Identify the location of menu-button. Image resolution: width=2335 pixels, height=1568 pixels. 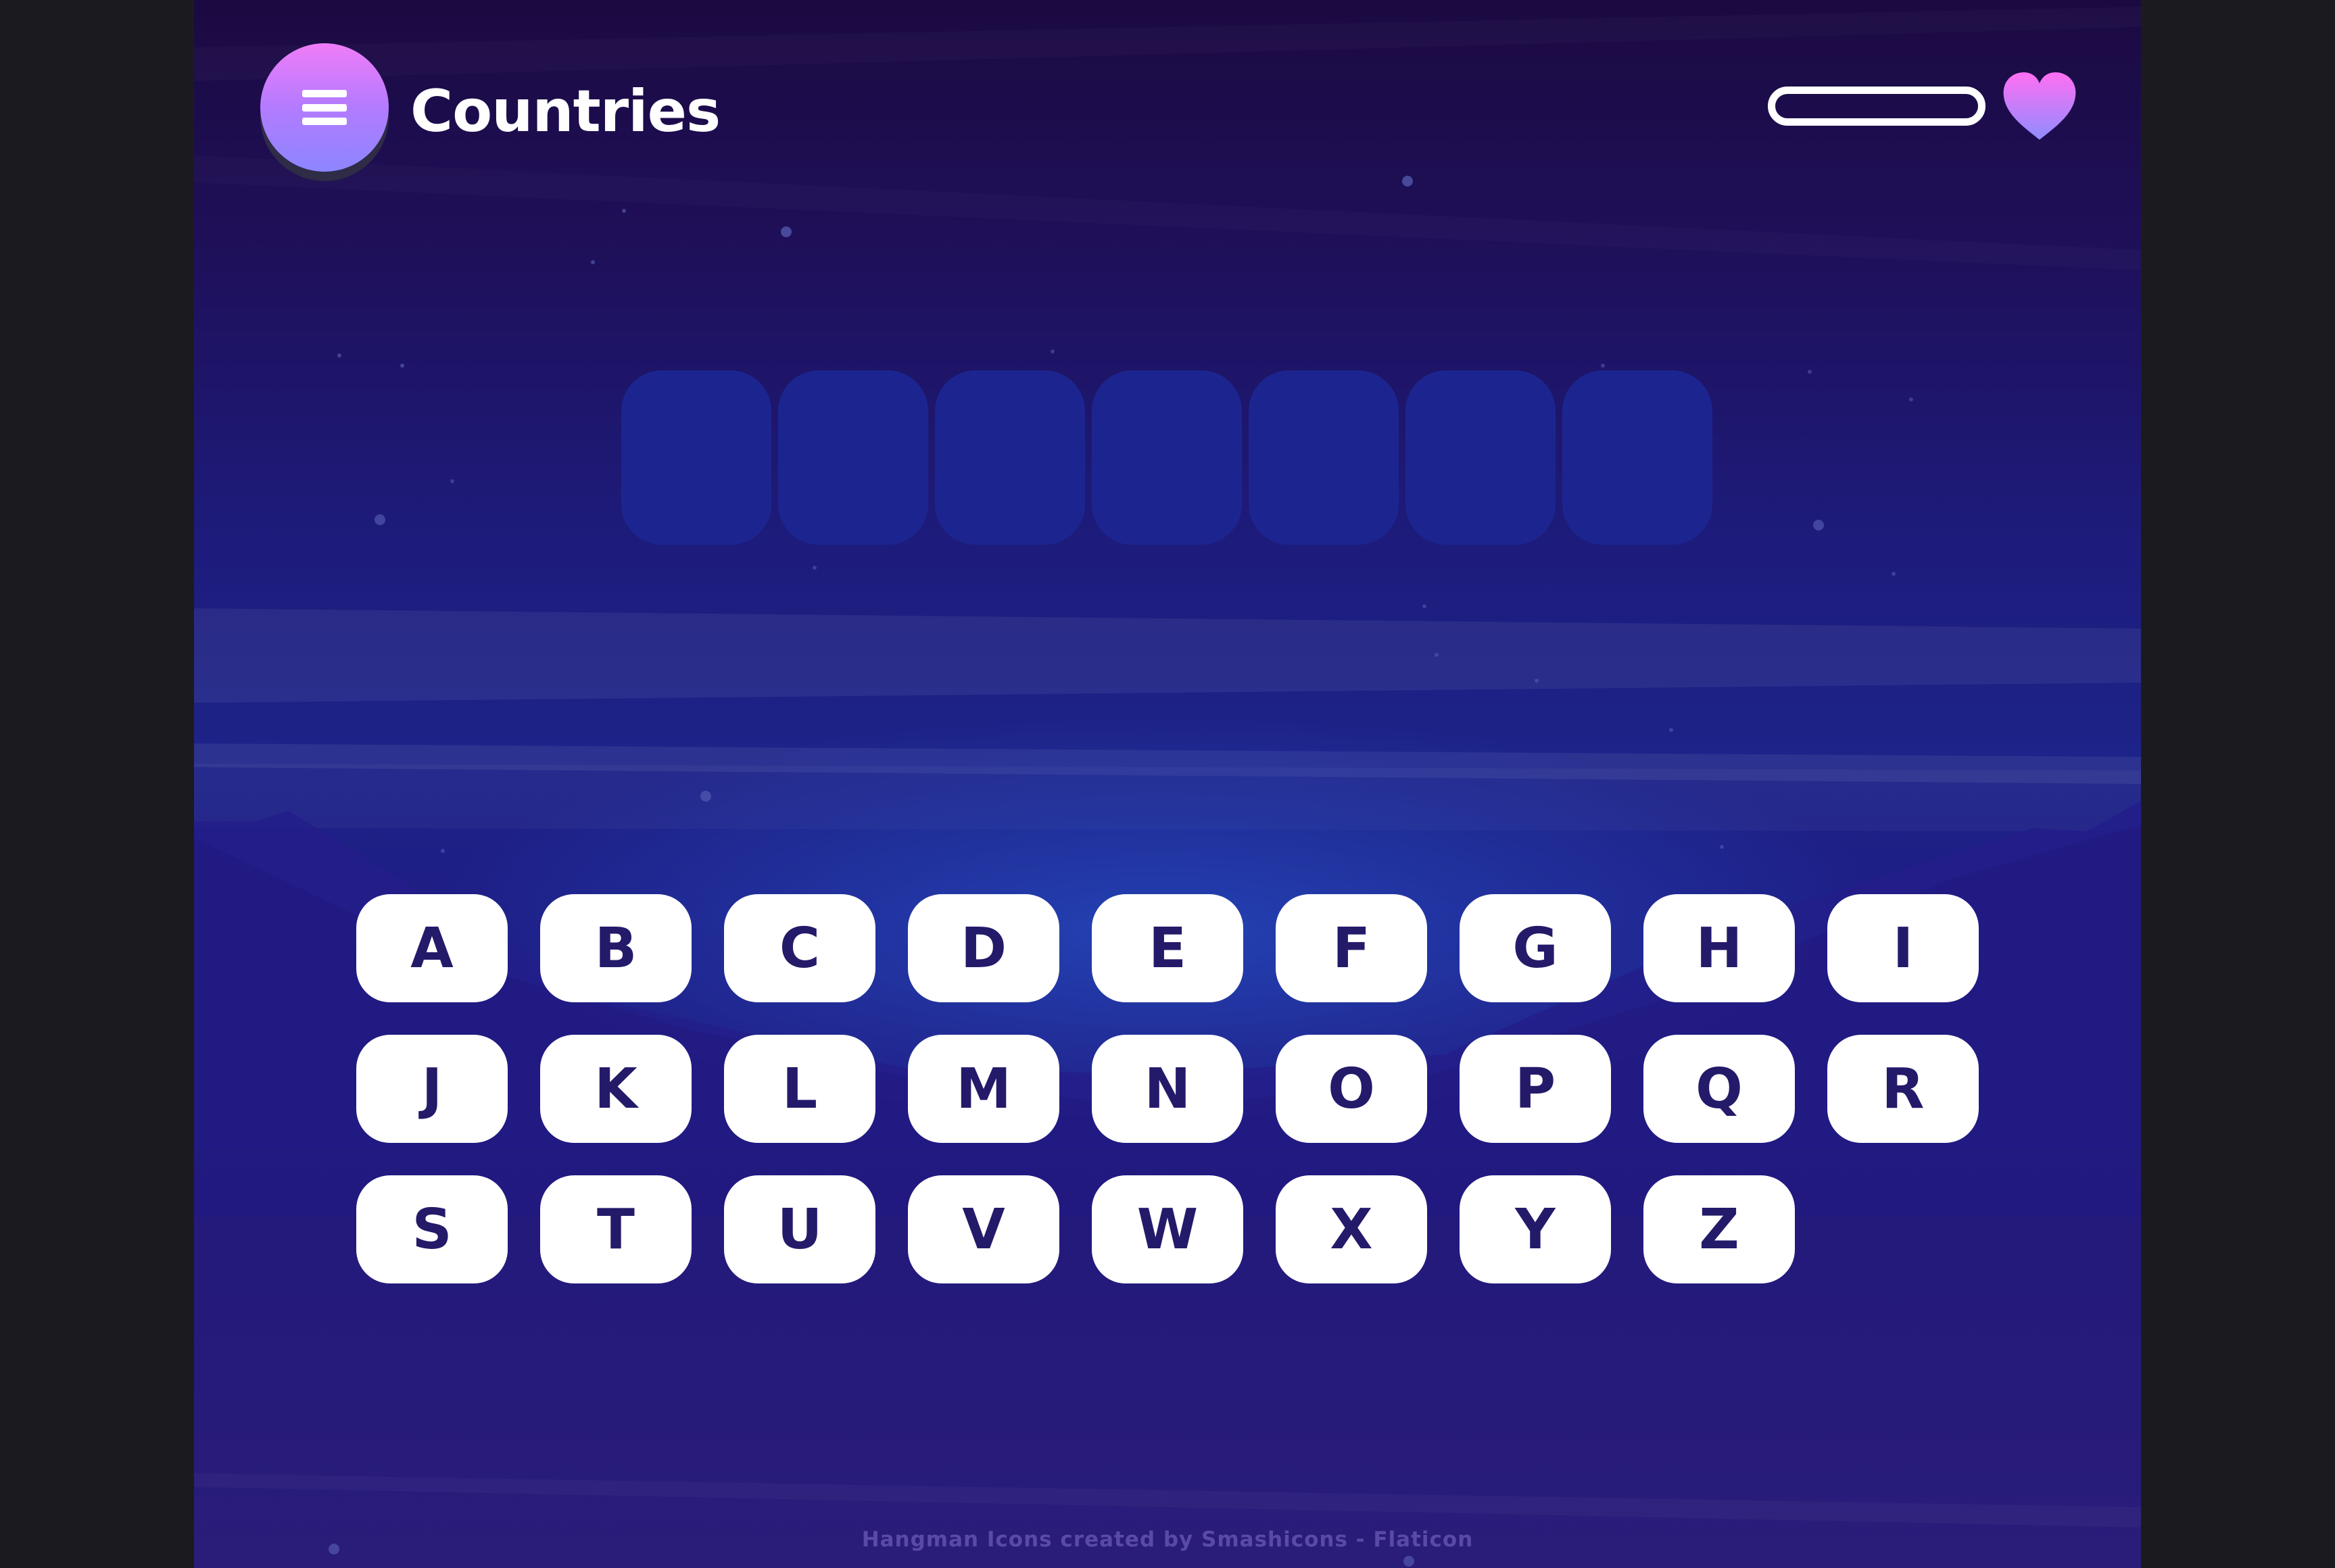
(325, 107).